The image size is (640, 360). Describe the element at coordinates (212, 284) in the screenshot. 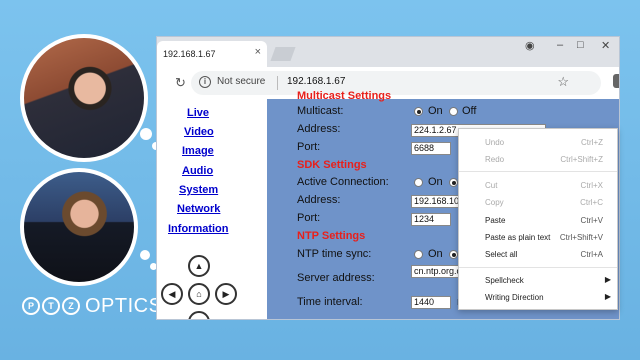

I see `ptz-dpad: ▲ ◀ ⌂ ▶ ▼` at that location.